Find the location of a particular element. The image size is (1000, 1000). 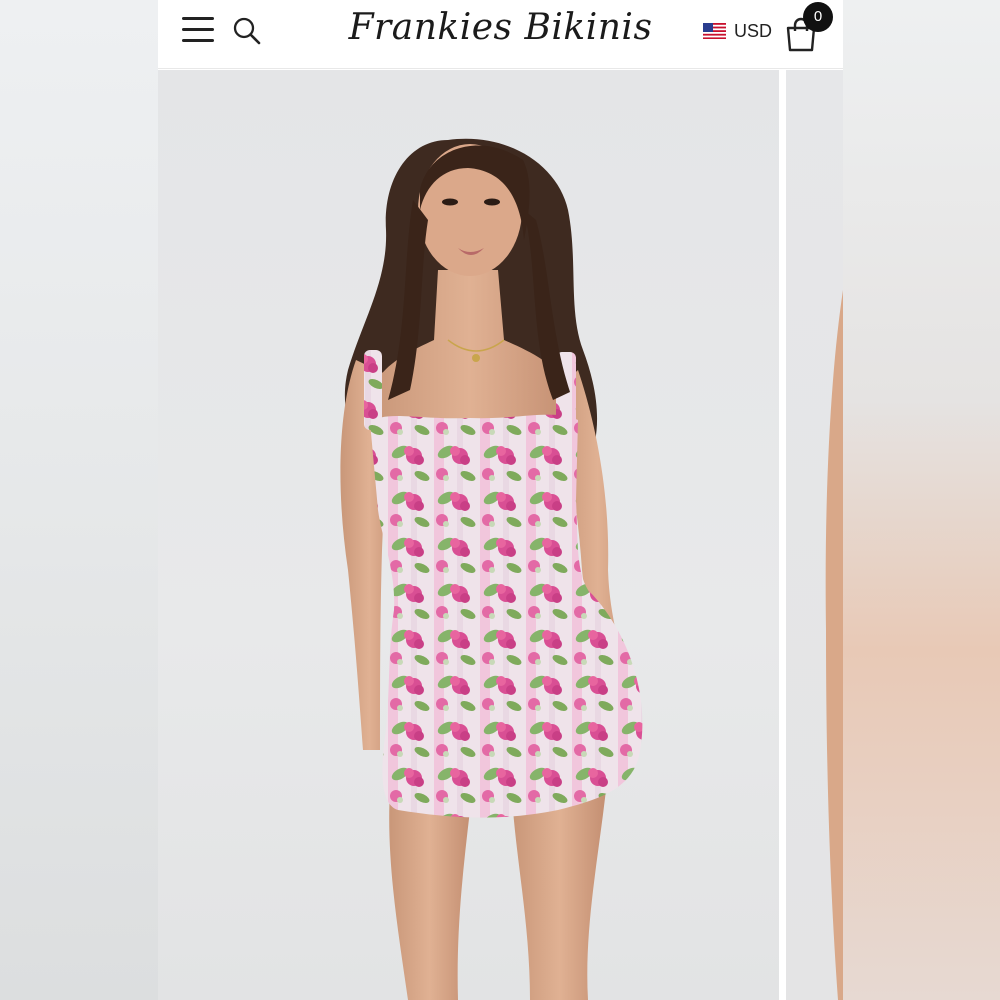

us-flag-icon is located at coordinates (714, 31).